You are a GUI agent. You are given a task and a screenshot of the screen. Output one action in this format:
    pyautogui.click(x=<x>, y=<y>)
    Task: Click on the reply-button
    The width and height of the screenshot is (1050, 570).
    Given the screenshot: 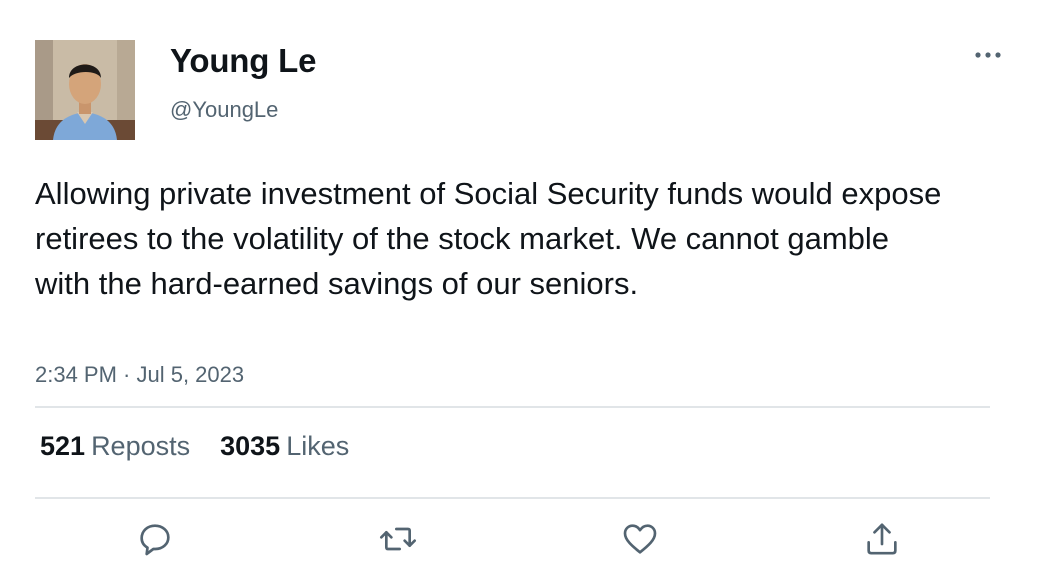 What is the action you would take?
    pyautogui.click(x=155, y=539)
    